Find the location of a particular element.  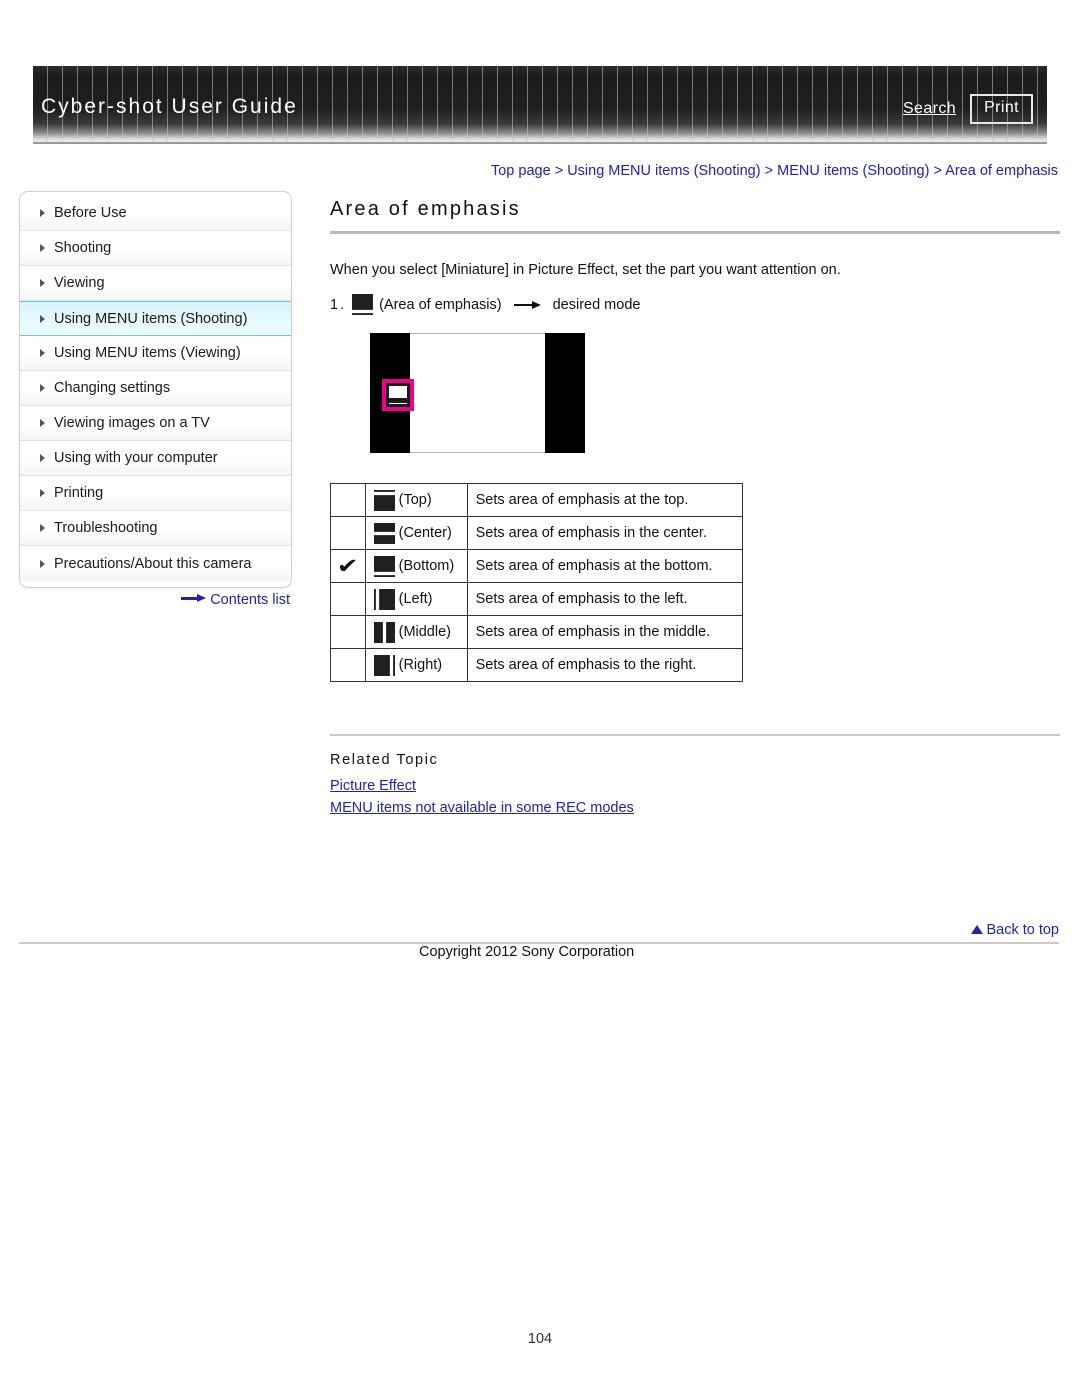

breadcrumb-item-using-menu-items-shooting: Using MENU items (Shooting) is located at coordinates (663, 171).